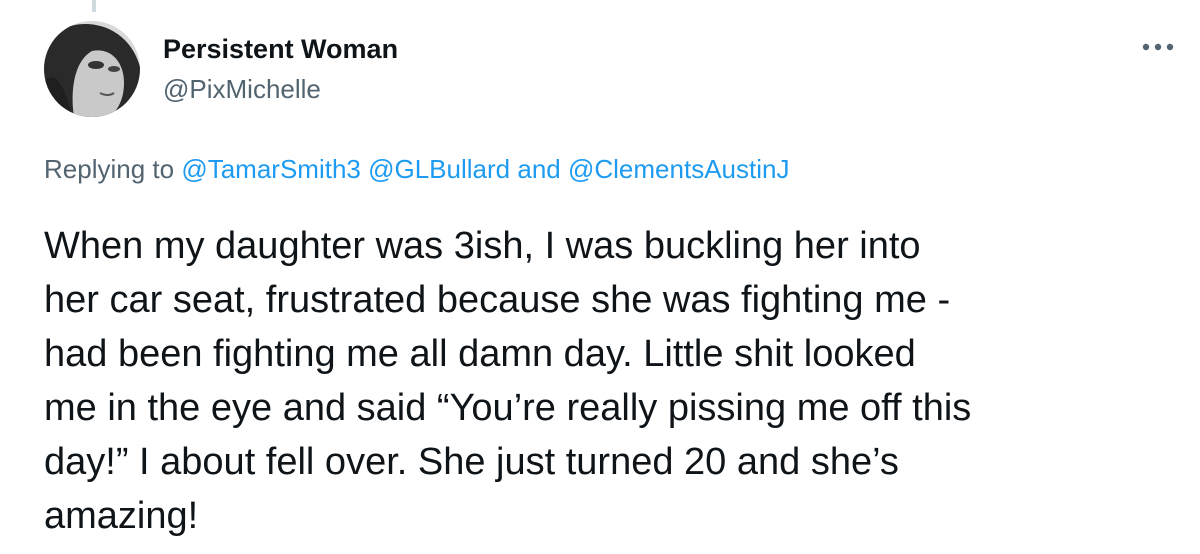 This screenshot has width=1200, height=554. I want to click on avatar-photo, so click(92, 69).